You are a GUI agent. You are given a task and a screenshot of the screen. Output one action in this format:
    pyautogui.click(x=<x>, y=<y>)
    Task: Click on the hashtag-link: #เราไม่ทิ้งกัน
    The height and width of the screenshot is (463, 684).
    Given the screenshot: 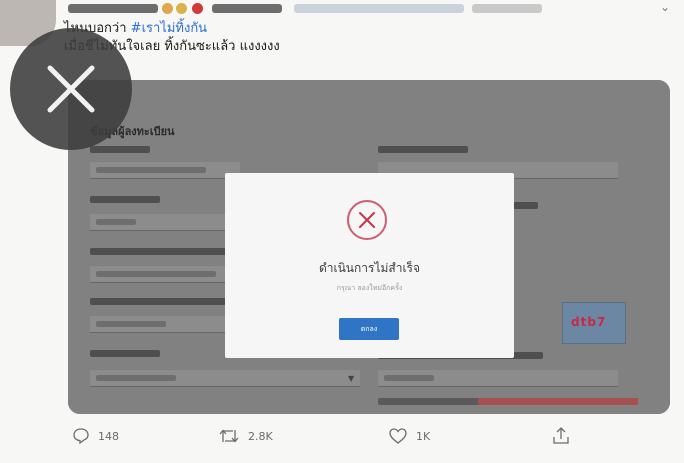 What is the action you would take?
    pyautogui.click(x=169, y=28)
    